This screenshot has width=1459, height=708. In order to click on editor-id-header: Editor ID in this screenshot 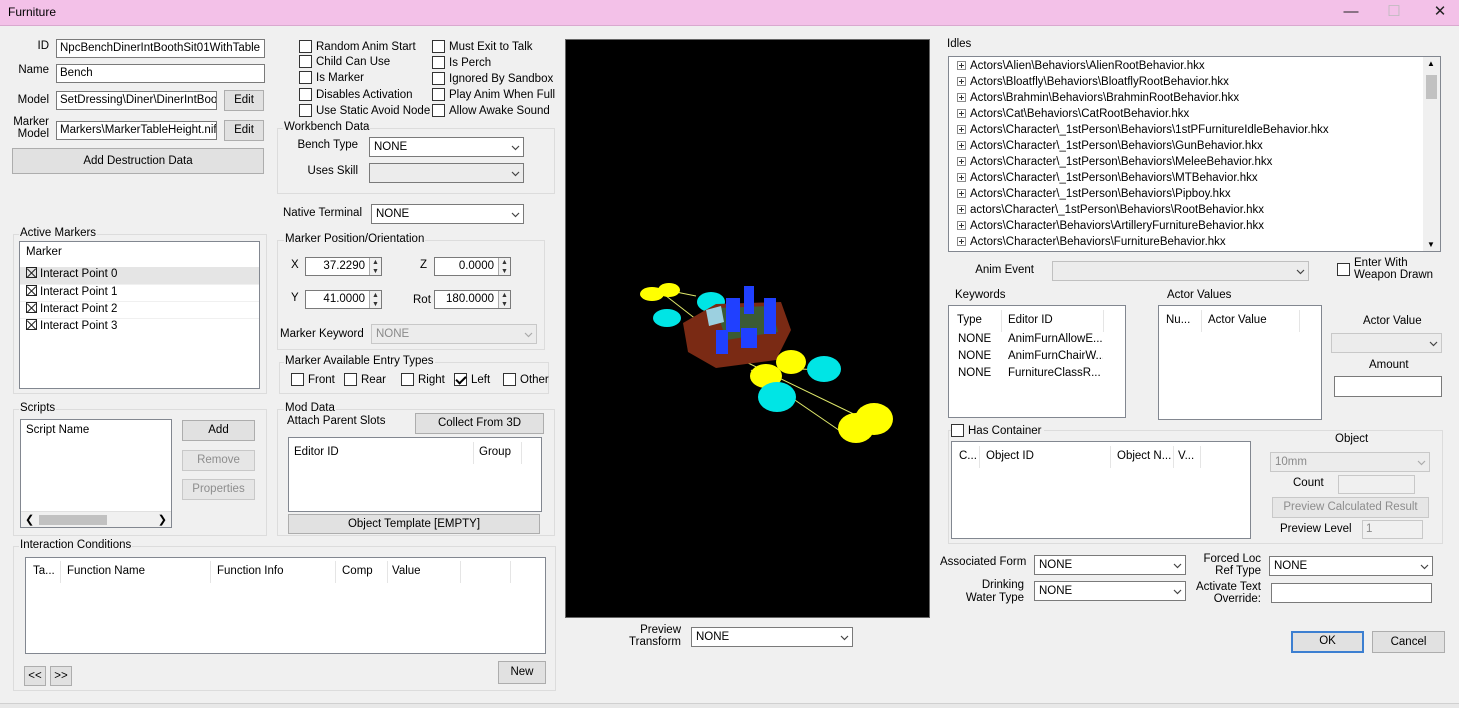, I will do `click(381, 453)`.